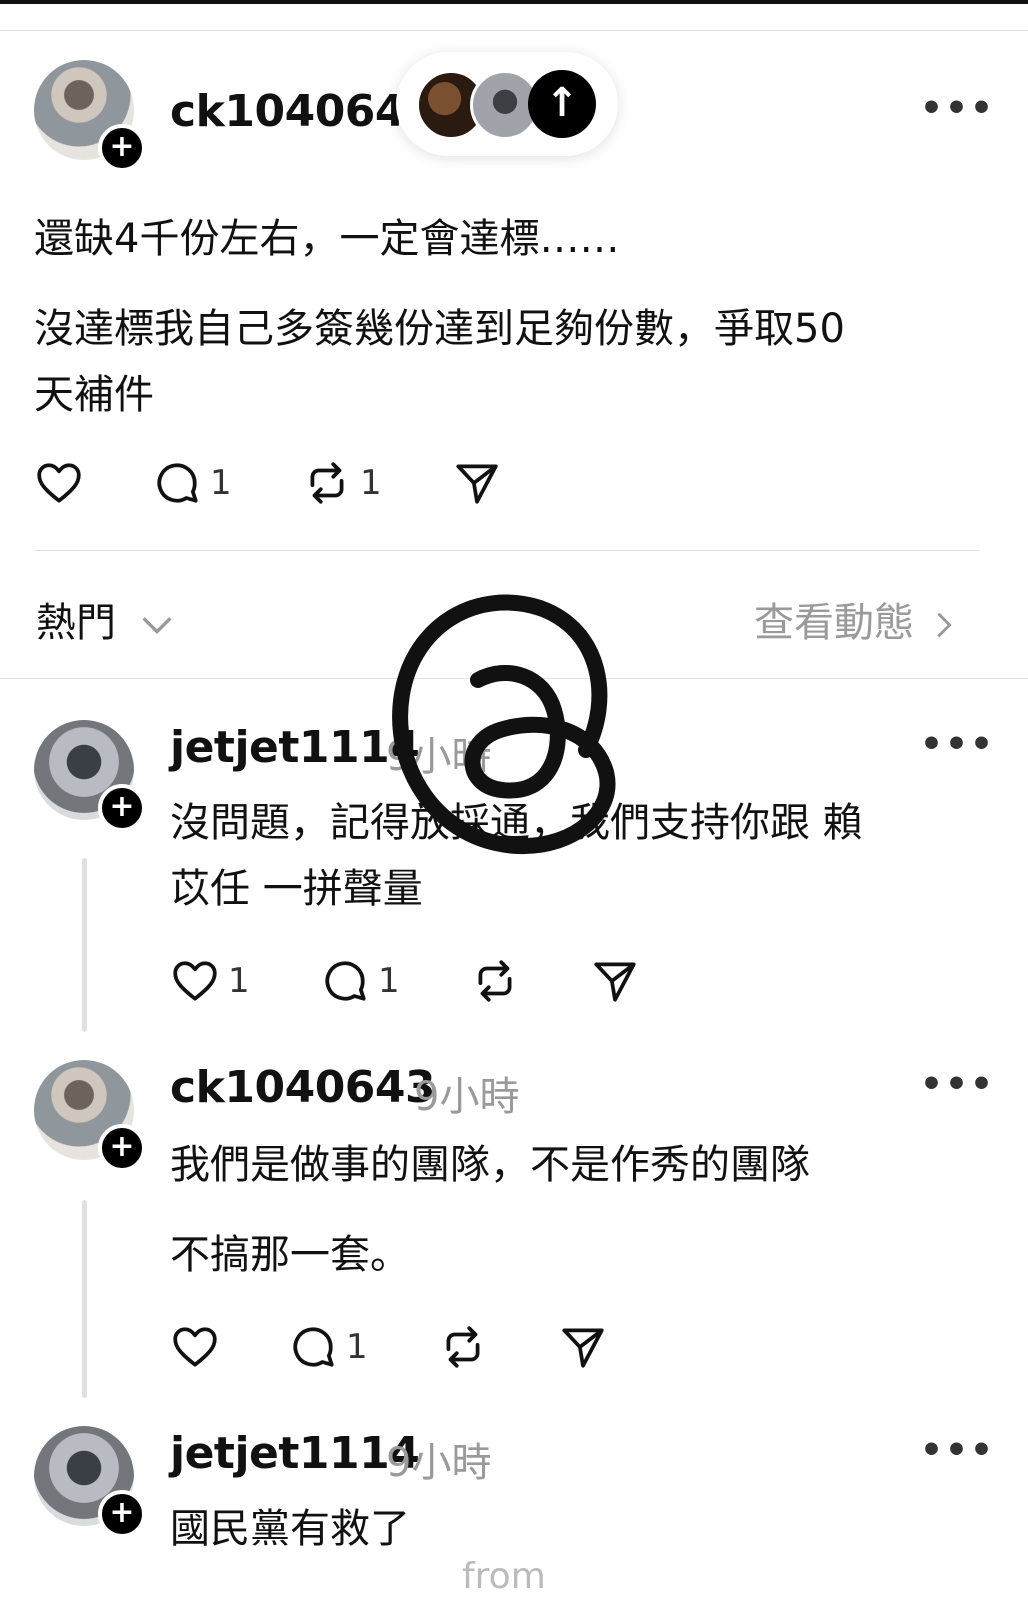  I want to click on sort-label: 熱門, so click(76, 623).